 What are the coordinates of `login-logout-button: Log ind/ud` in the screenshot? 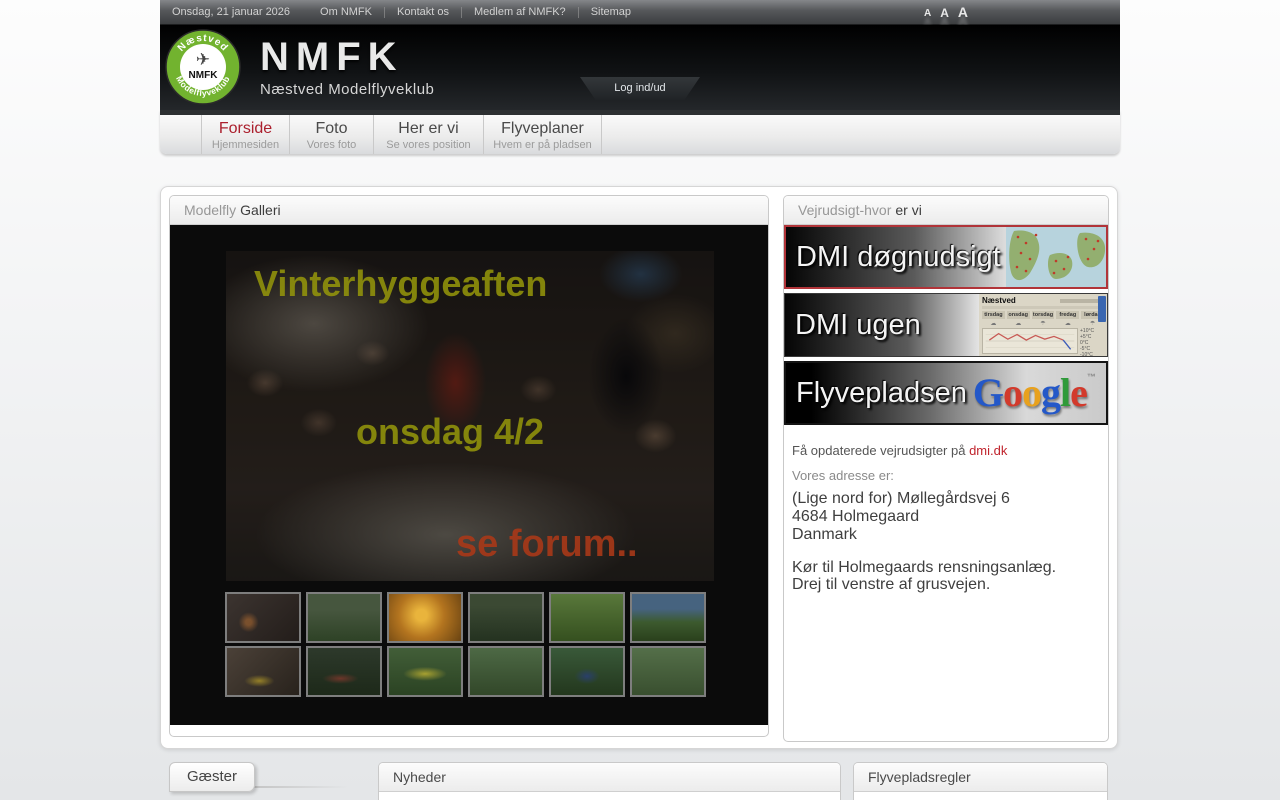 It's located at (640, 88).